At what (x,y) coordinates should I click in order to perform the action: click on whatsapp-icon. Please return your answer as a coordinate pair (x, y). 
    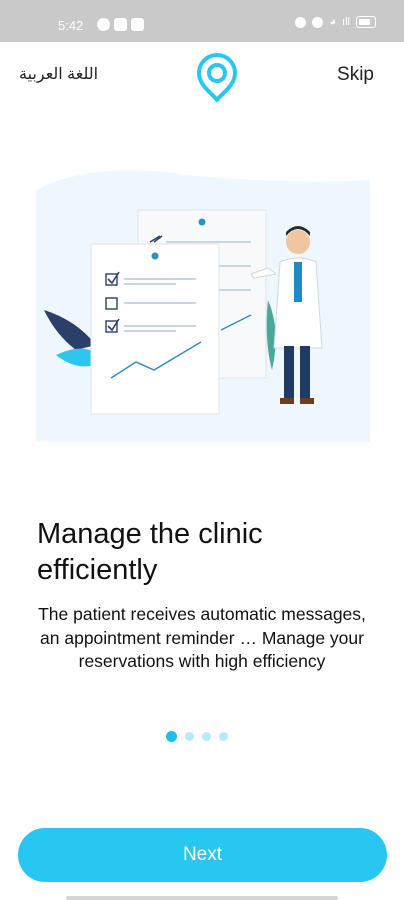
    Looking at the image, I should click on (103, 24).